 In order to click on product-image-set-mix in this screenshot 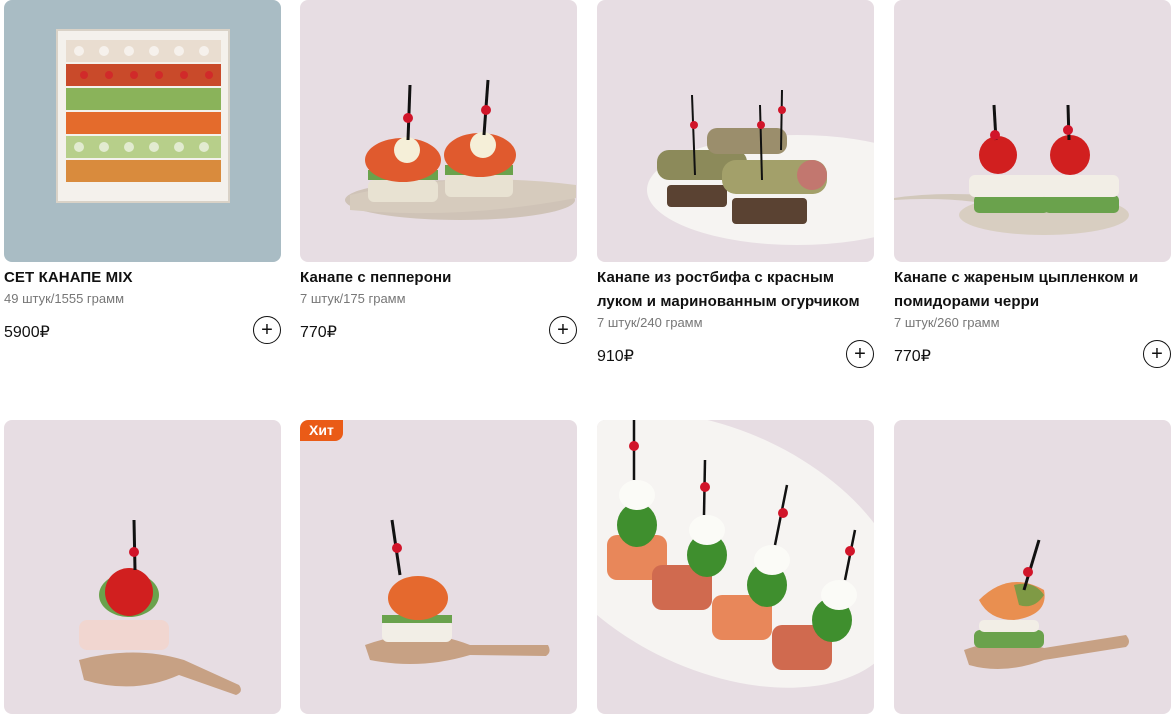, I will do `click(142, 131)`.